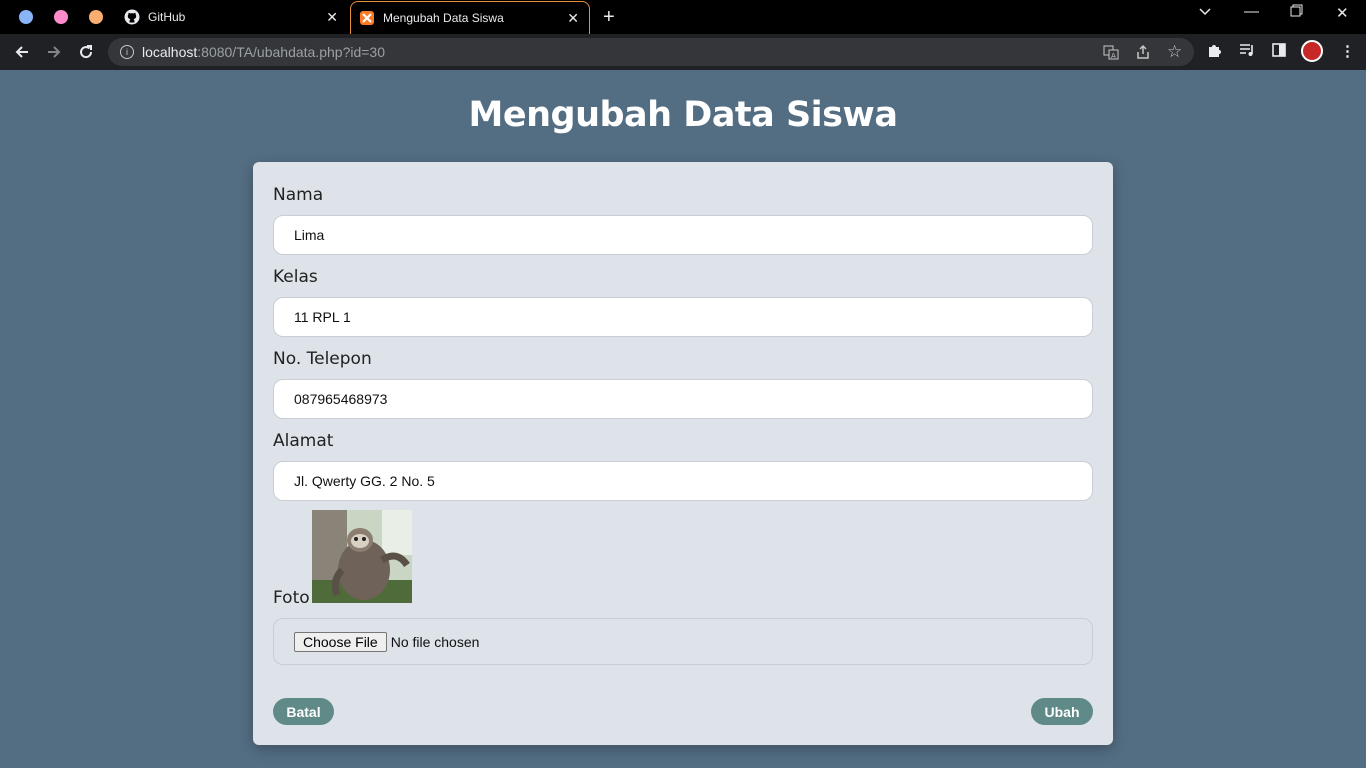  Describe the element at coordinates (435, 641) in the screenshot. I see `file-status-text: No file chosen` at that location.